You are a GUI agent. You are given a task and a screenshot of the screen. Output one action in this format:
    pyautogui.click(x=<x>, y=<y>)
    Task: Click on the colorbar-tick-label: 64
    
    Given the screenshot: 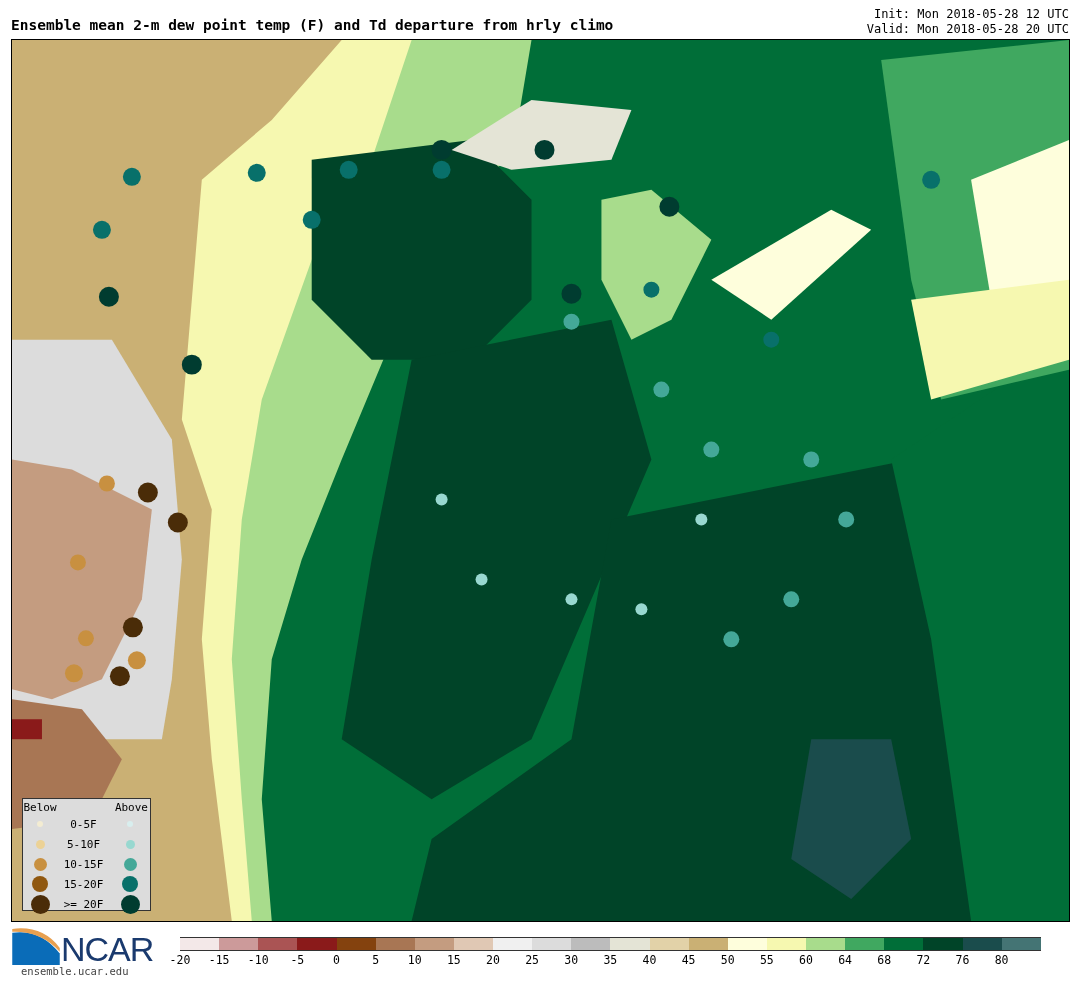 What is the action you would take?
    pyautogui.click(x=845, y=960)
    